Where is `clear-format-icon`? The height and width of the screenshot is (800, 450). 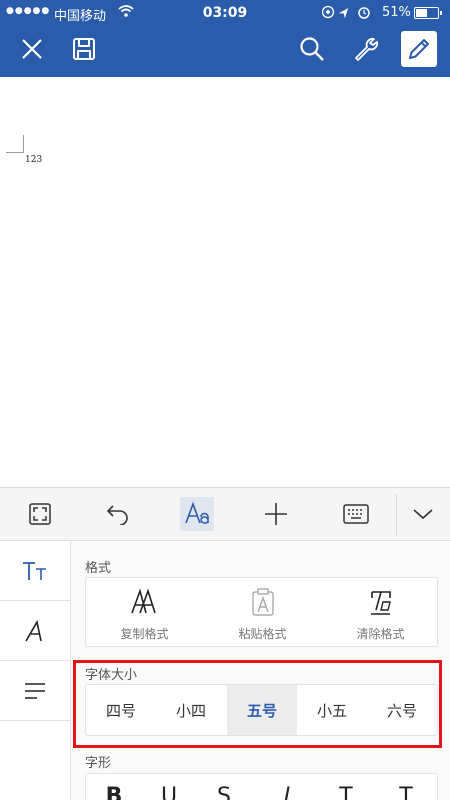
clear-format-icon is located at coordinates (380, 603).